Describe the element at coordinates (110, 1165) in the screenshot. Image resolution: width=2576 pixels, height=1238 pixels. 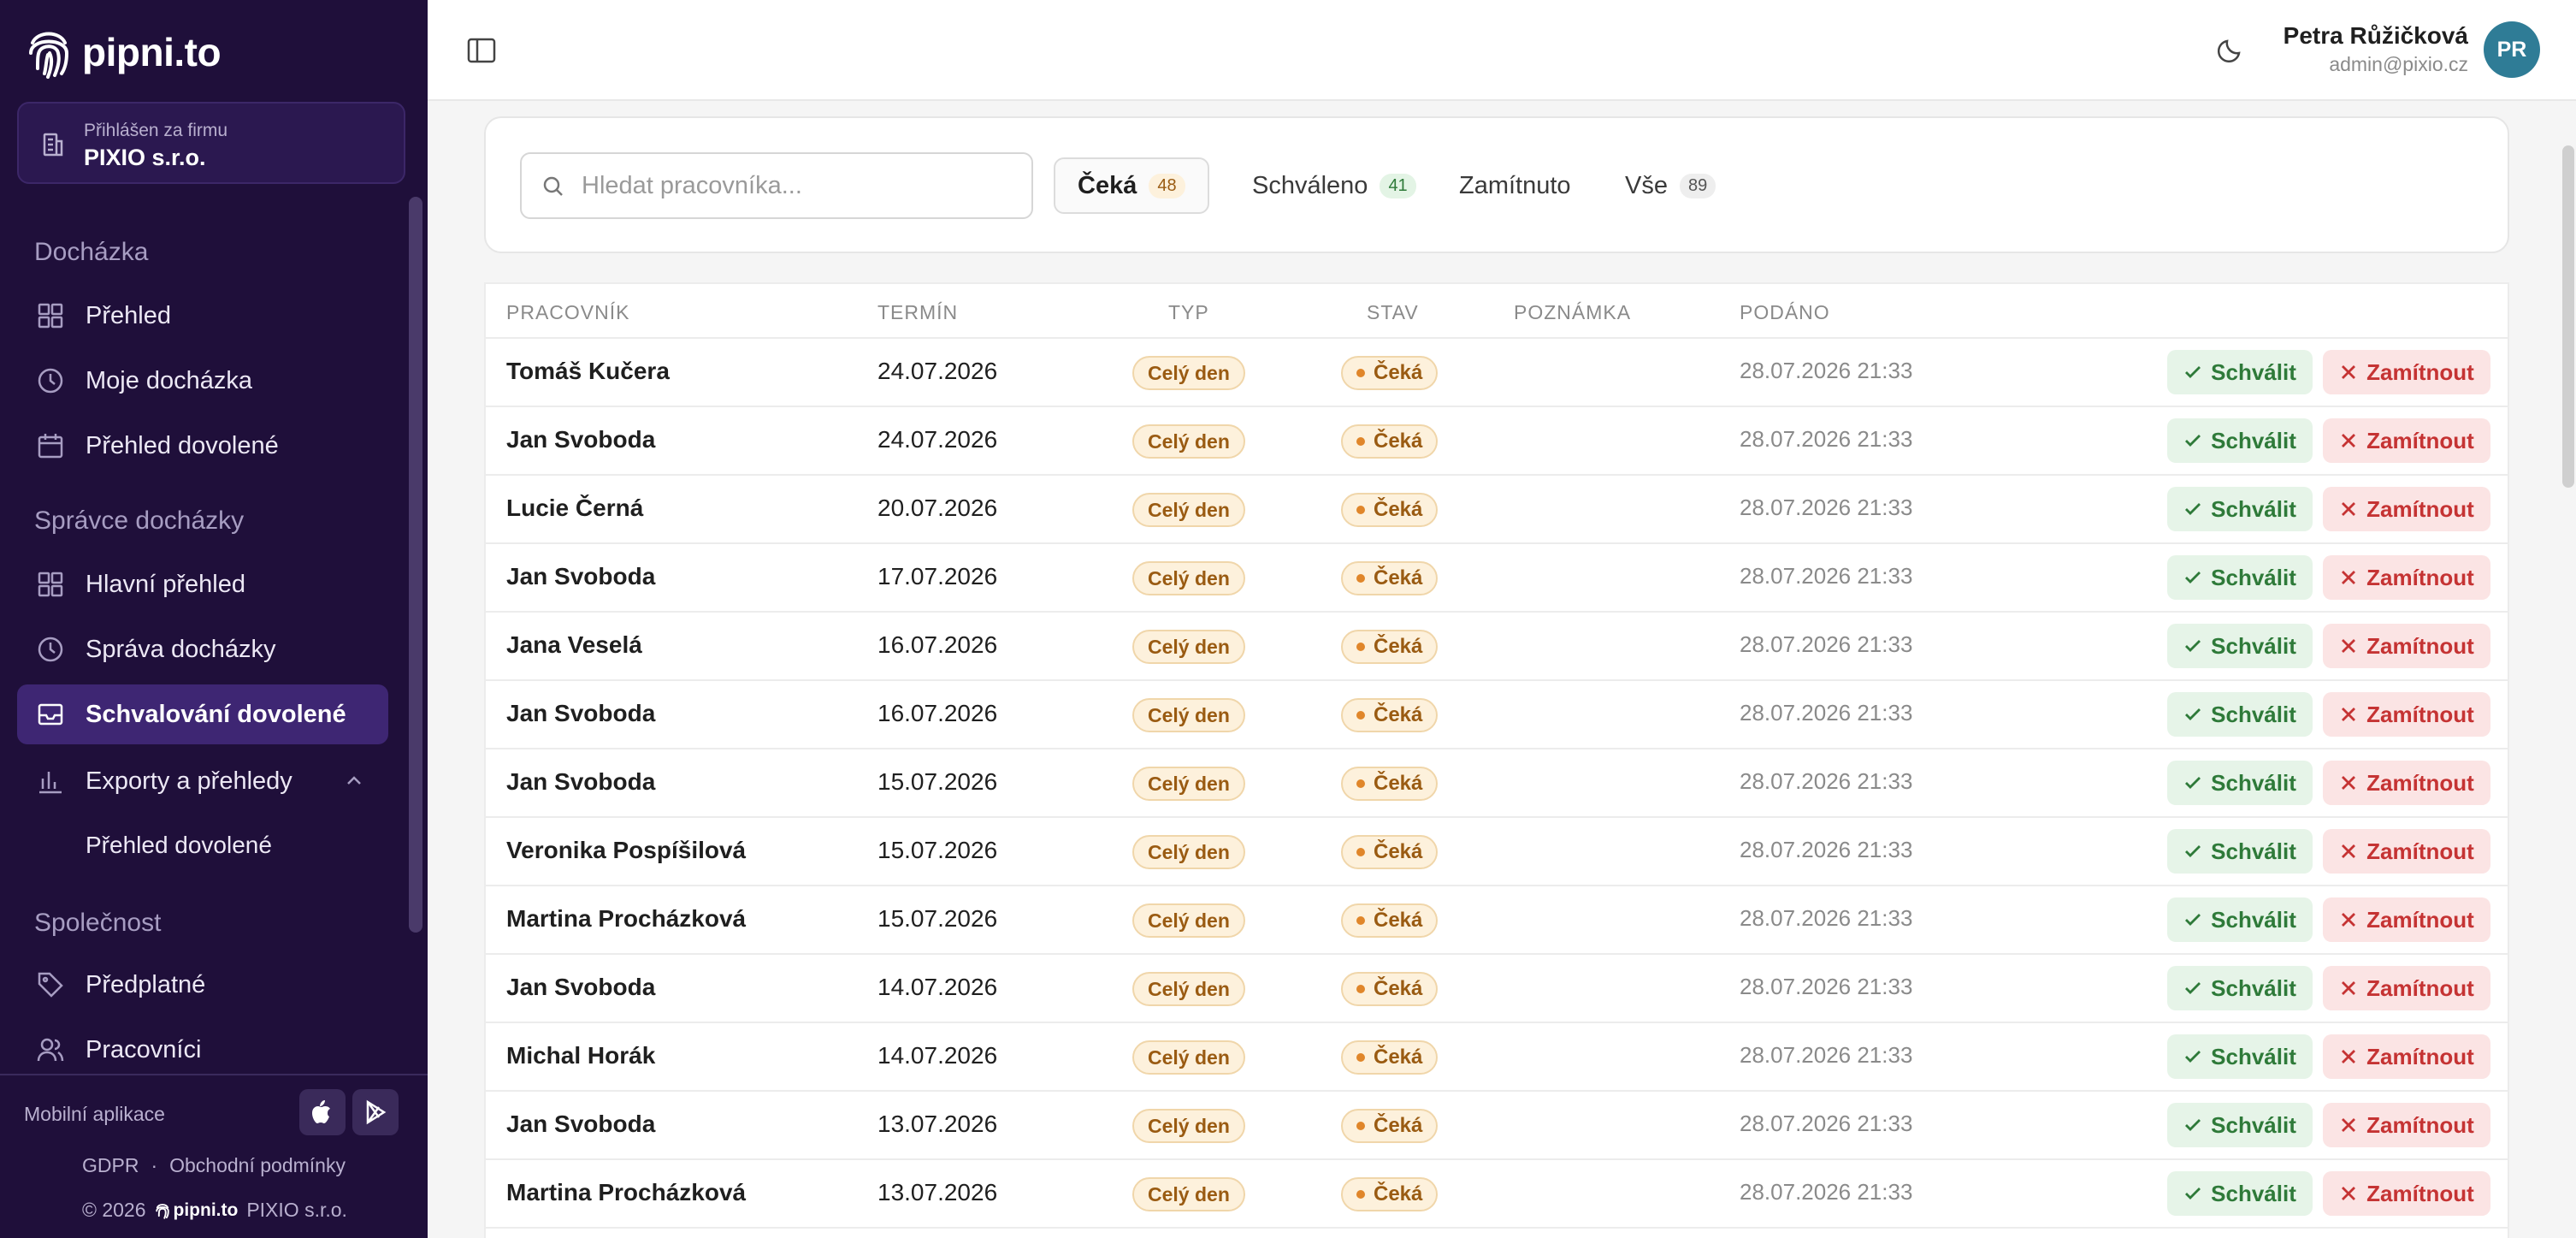
I see `gdpr-link: GDPR` at that location.